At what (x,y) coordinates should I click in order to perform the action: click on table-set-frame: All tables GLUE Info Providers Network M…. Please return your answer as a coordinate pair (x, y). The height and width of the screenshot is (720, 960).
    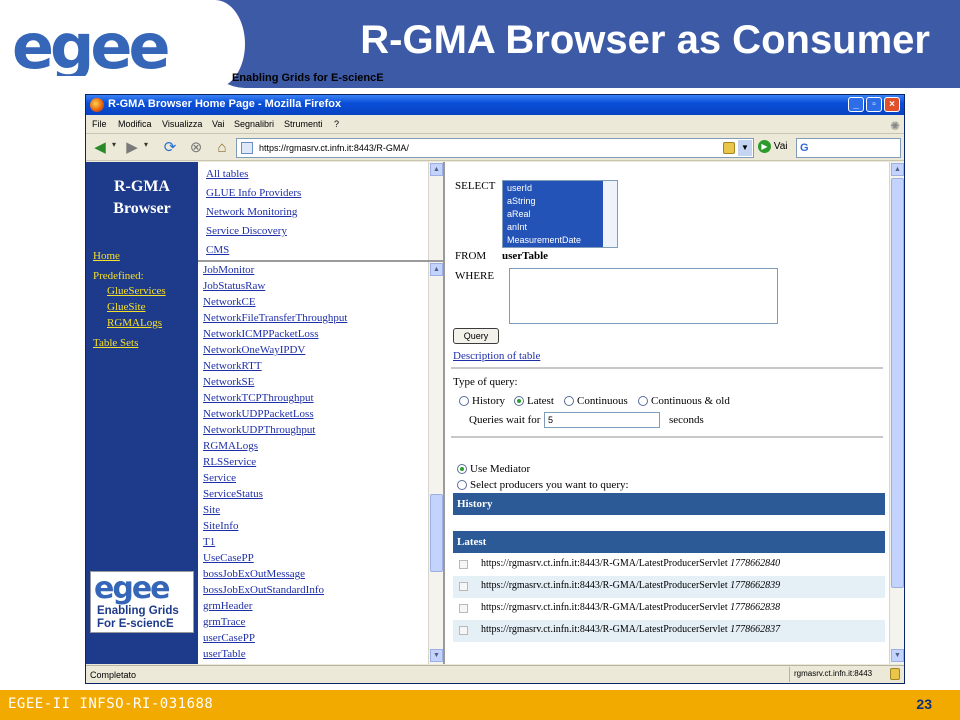
    Looking at the image, I should click on (321, 211).